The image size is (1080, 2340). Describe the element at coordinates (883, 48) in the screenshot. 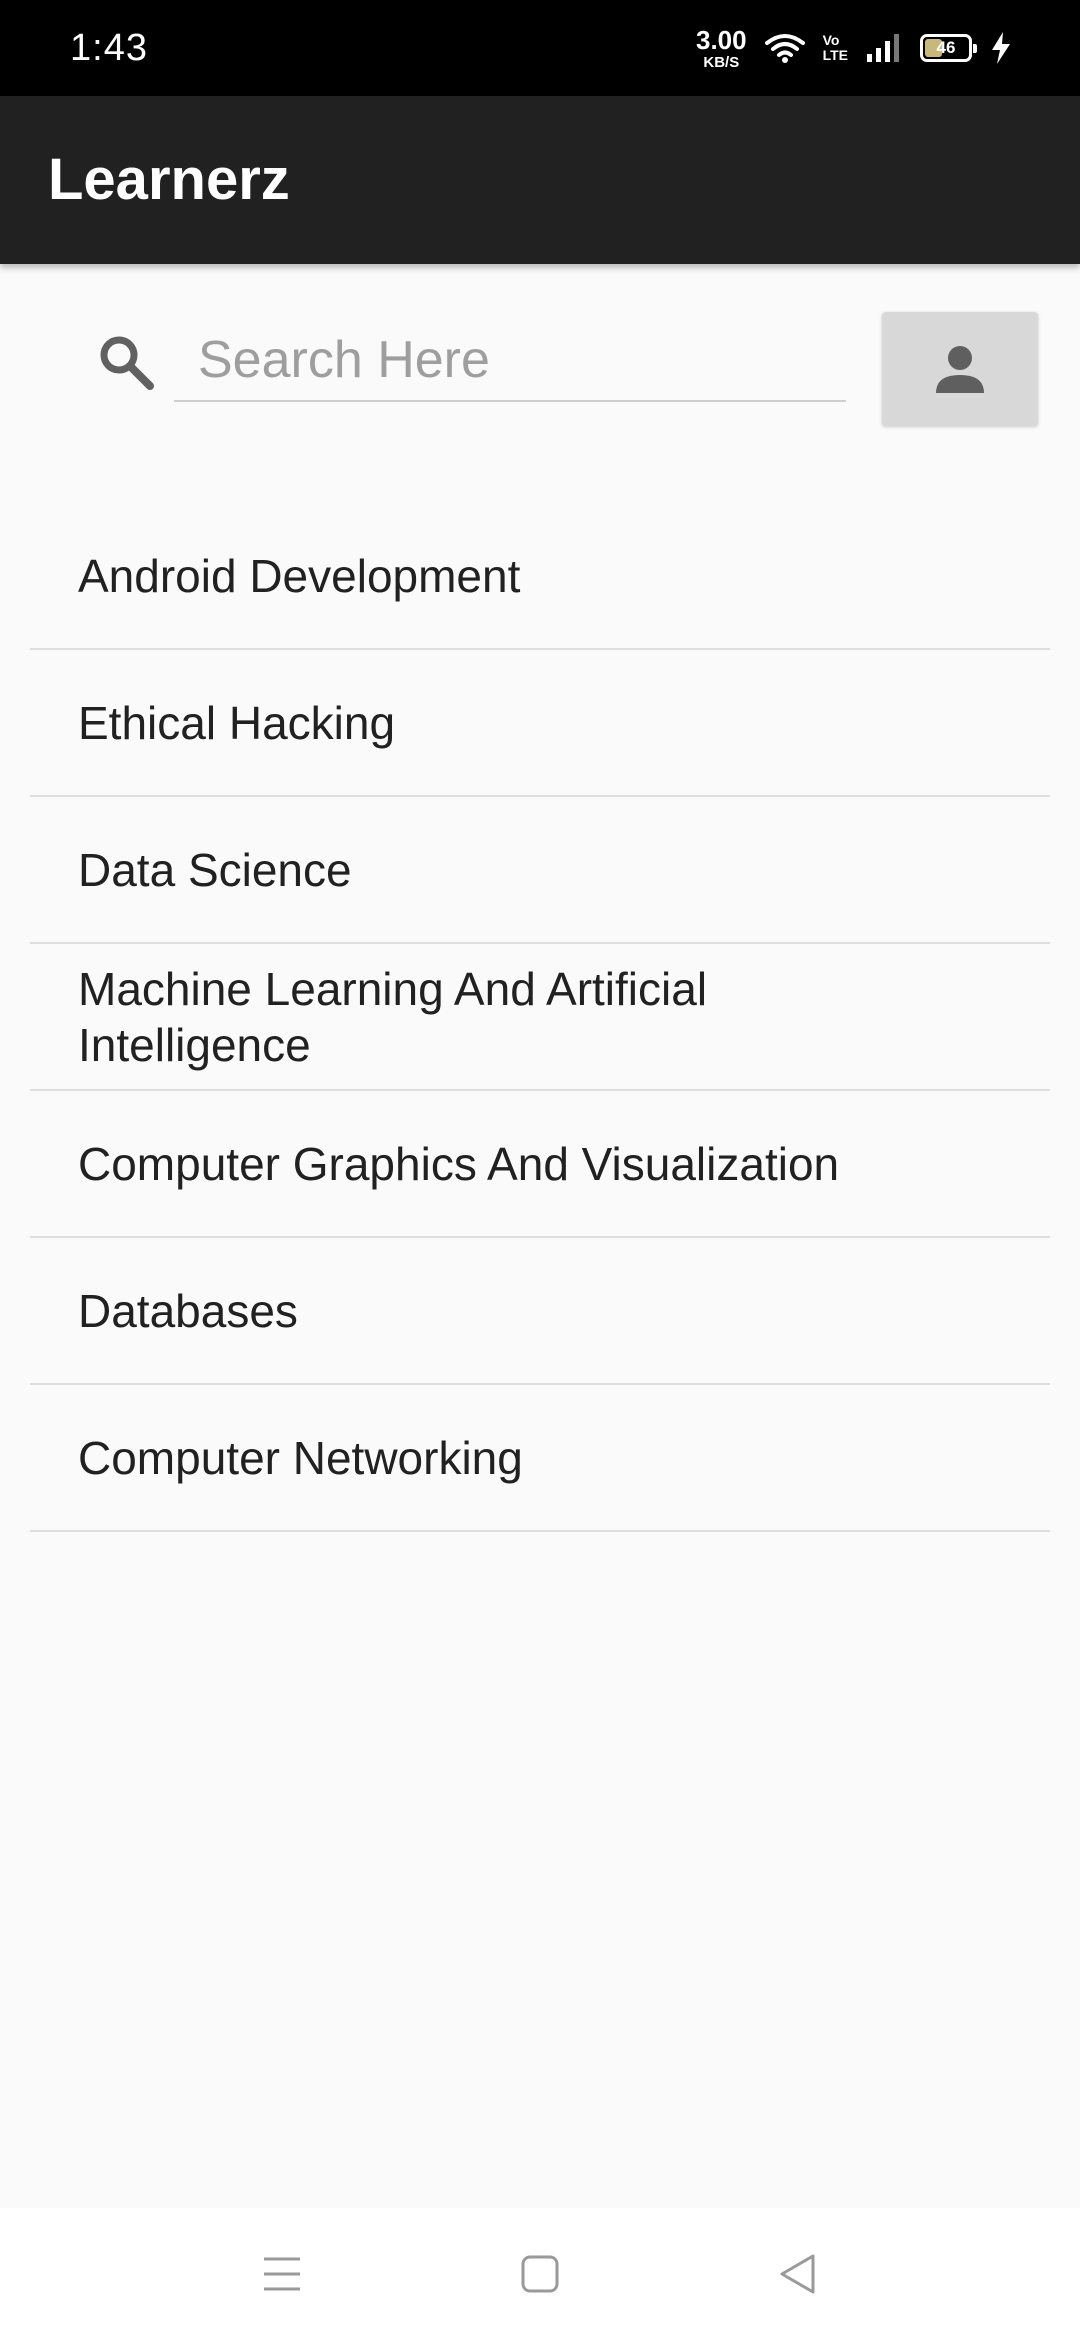

I see `signal-icon` at that location.